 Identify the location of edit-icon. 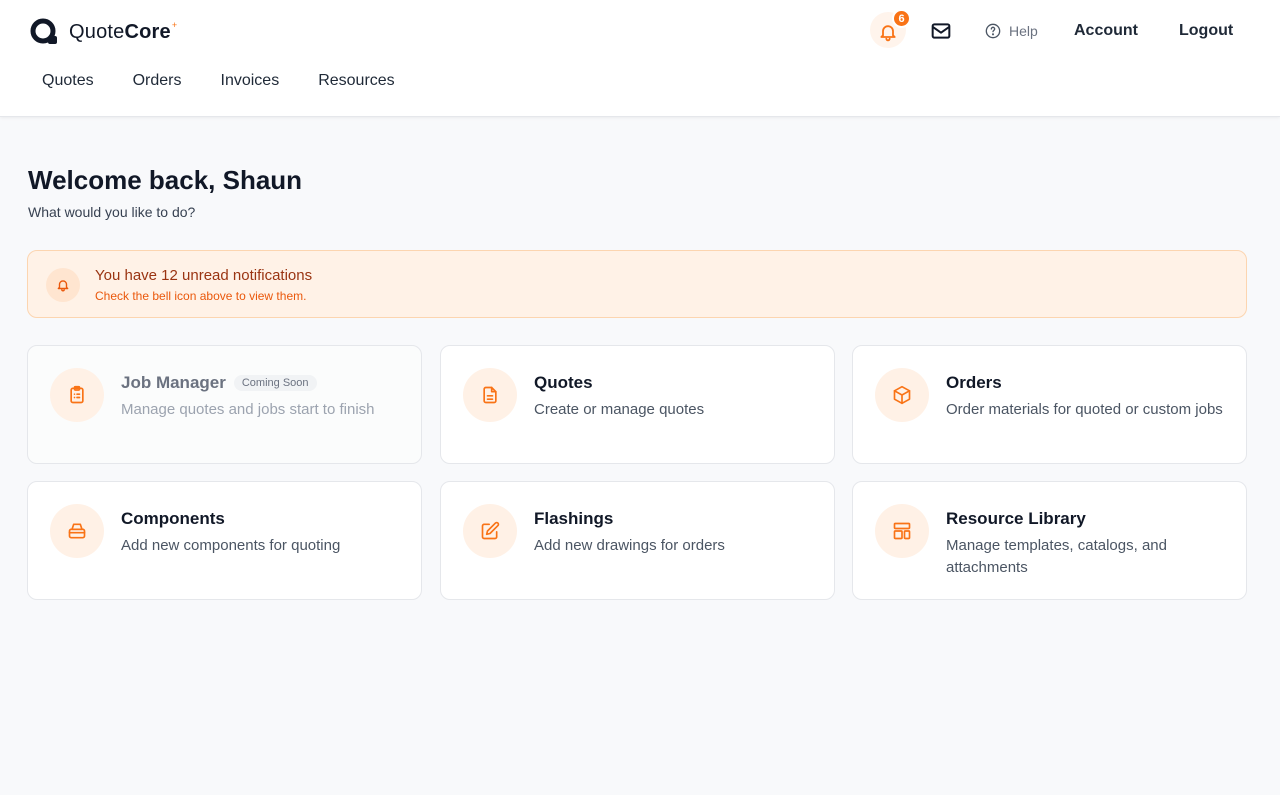
(490, 530).